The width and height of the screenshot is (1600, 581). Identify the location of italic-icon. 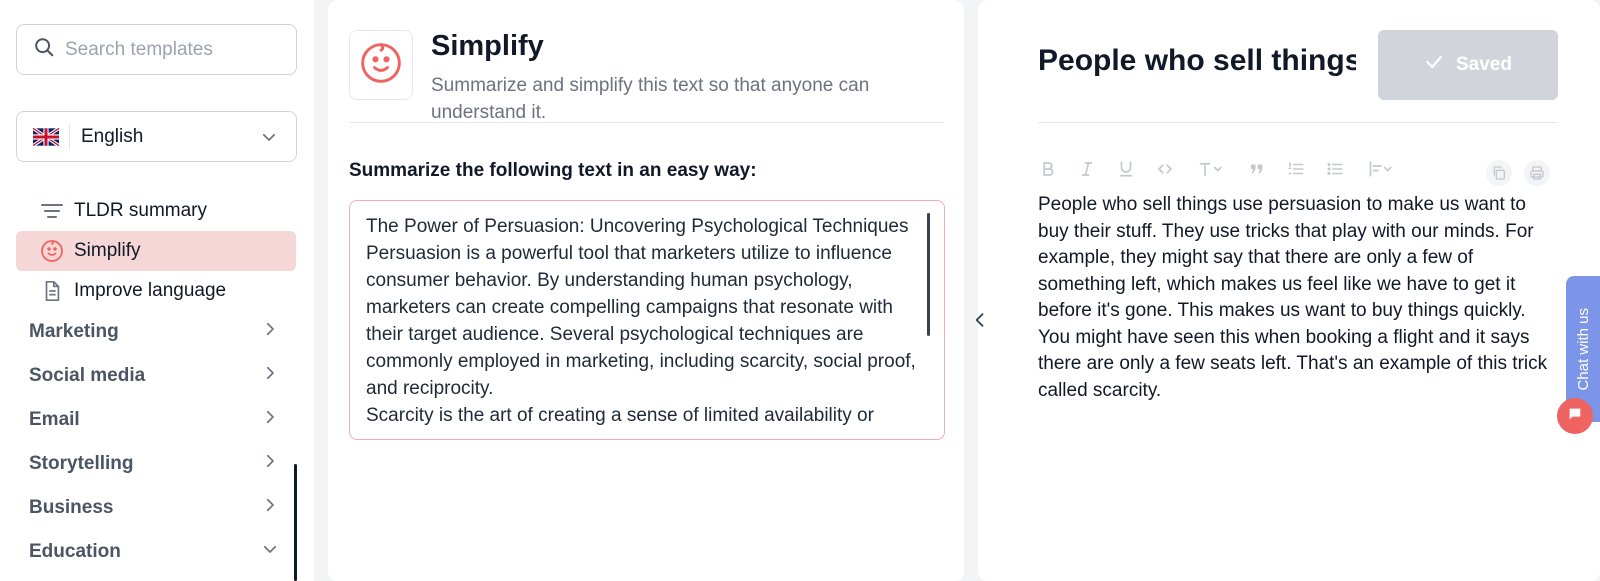
(1087, 169).